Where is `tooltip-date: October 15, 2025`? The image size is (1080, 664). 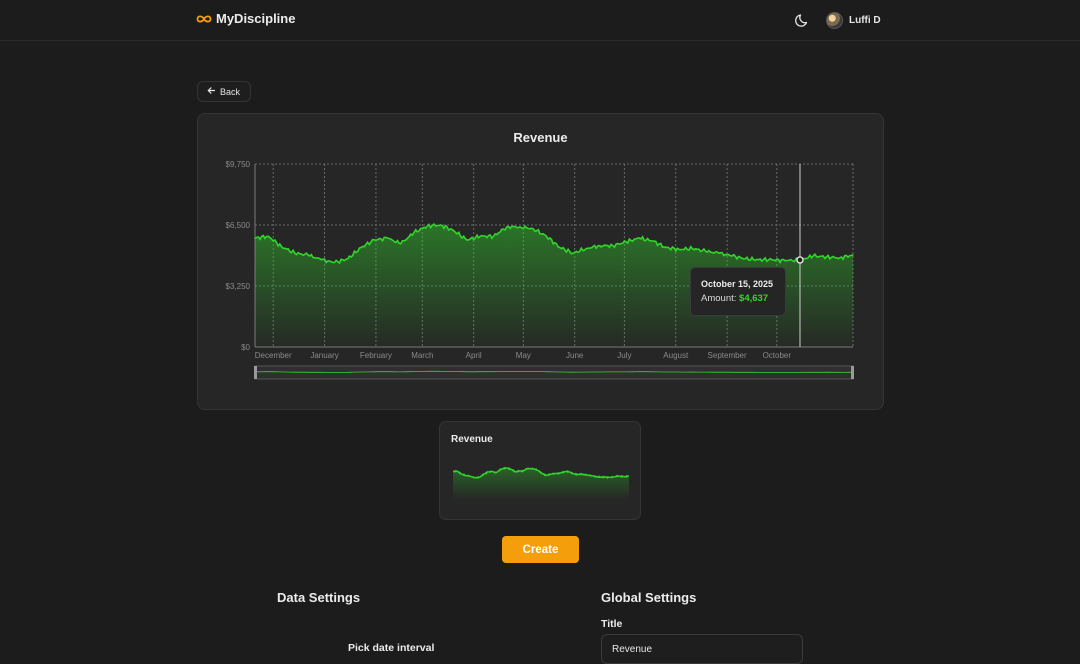 tooltip-date: October 15, 2025 is located at coordinates (737, 284).